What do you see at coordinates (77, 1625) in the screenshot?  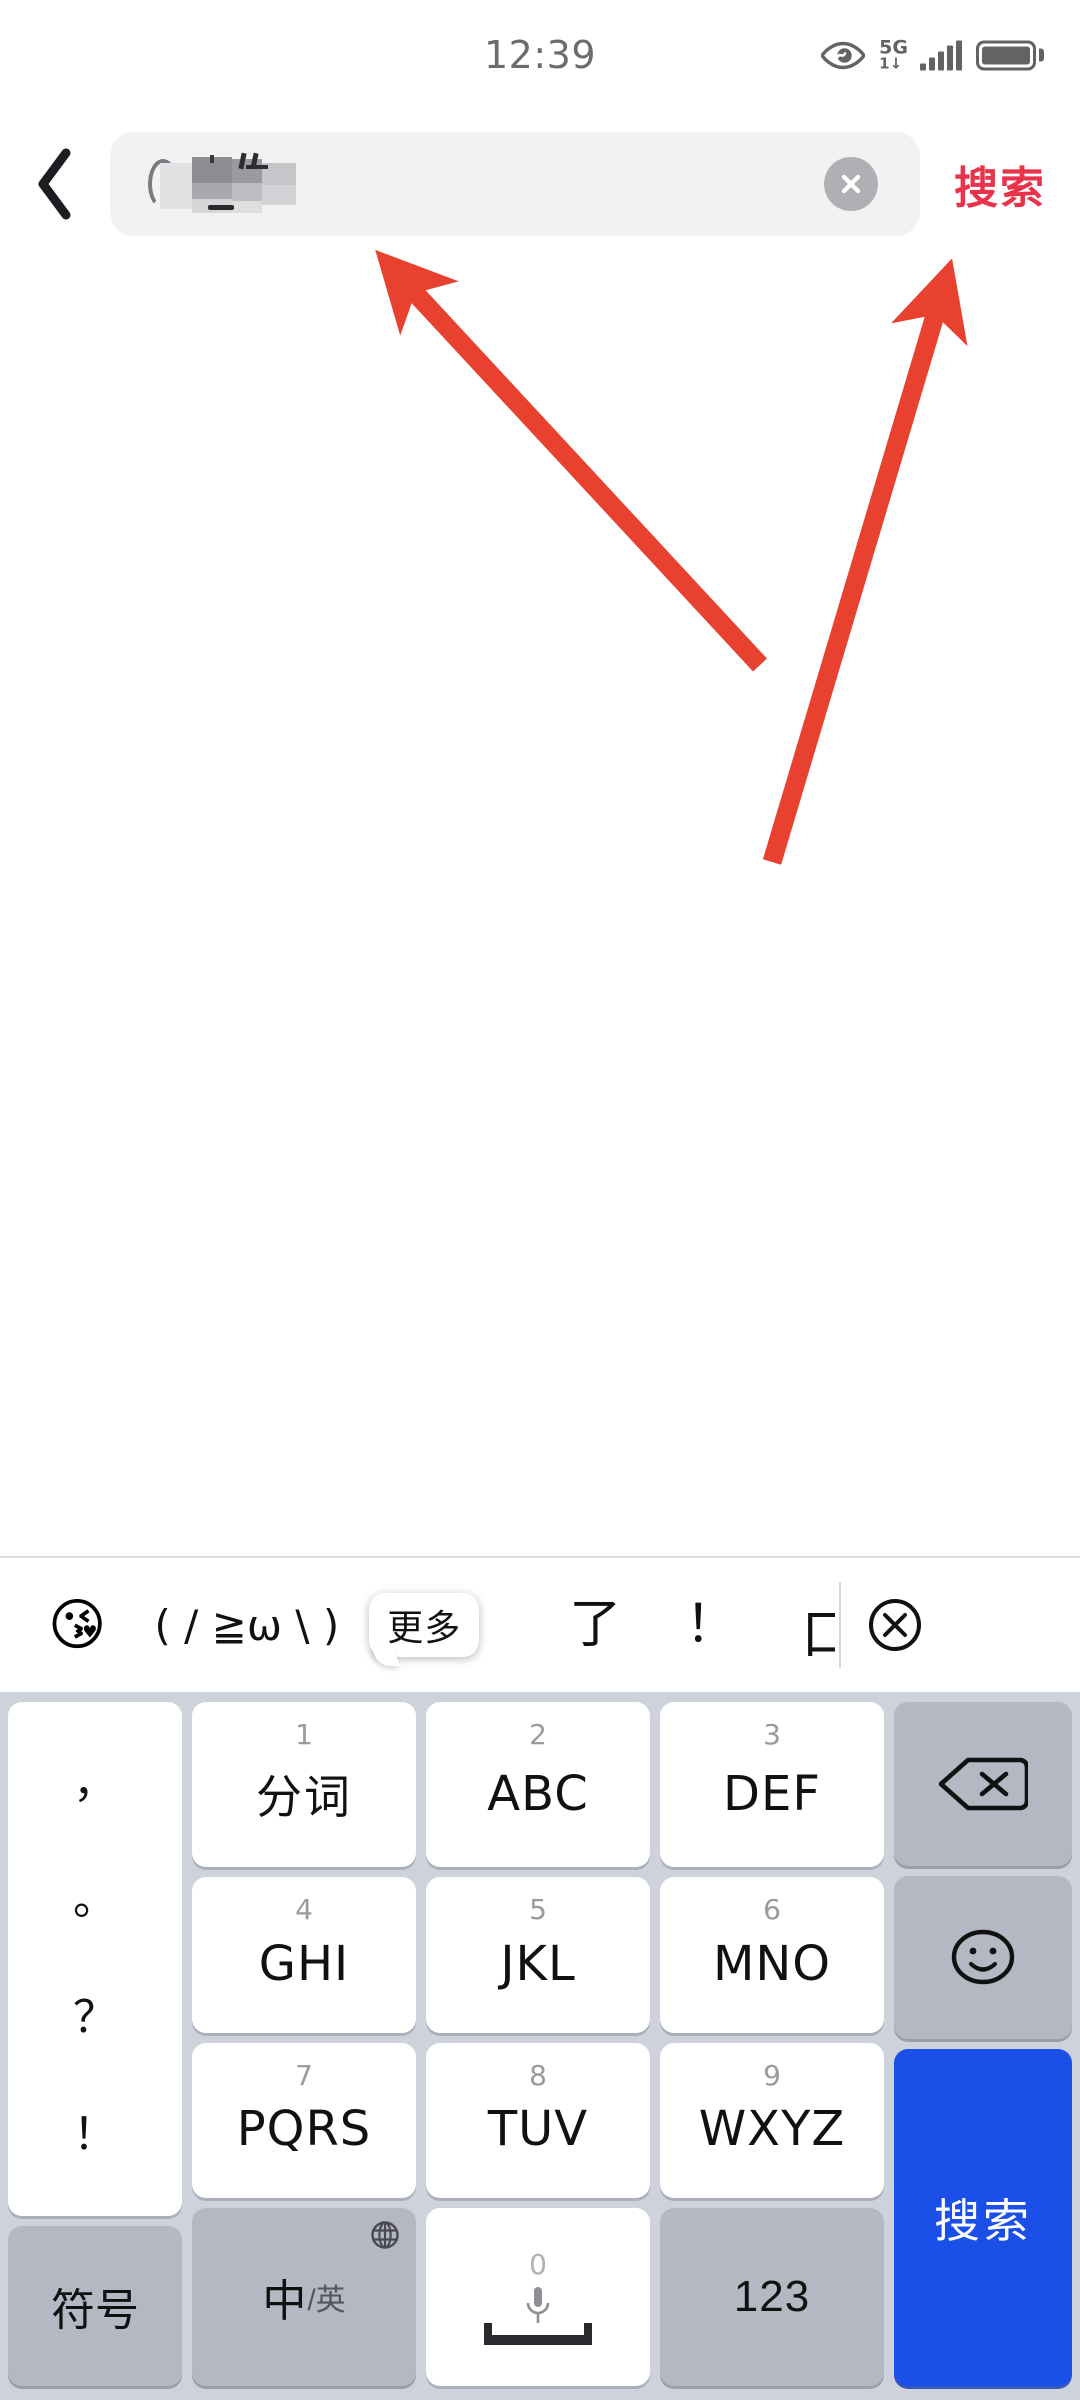 I see `emoji-suggestion: 😘` at bounding box center [77, 1625].